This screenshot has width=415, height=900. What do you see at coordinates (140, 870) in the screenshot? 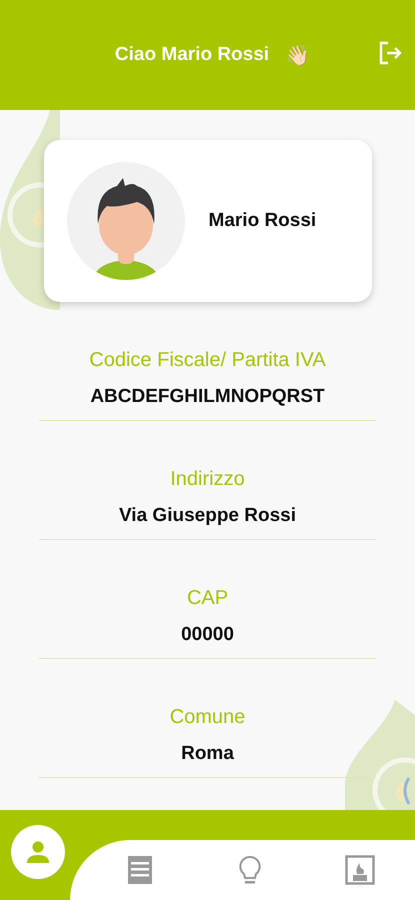
I see `receipt-icon` at bounding box center [140, 870].